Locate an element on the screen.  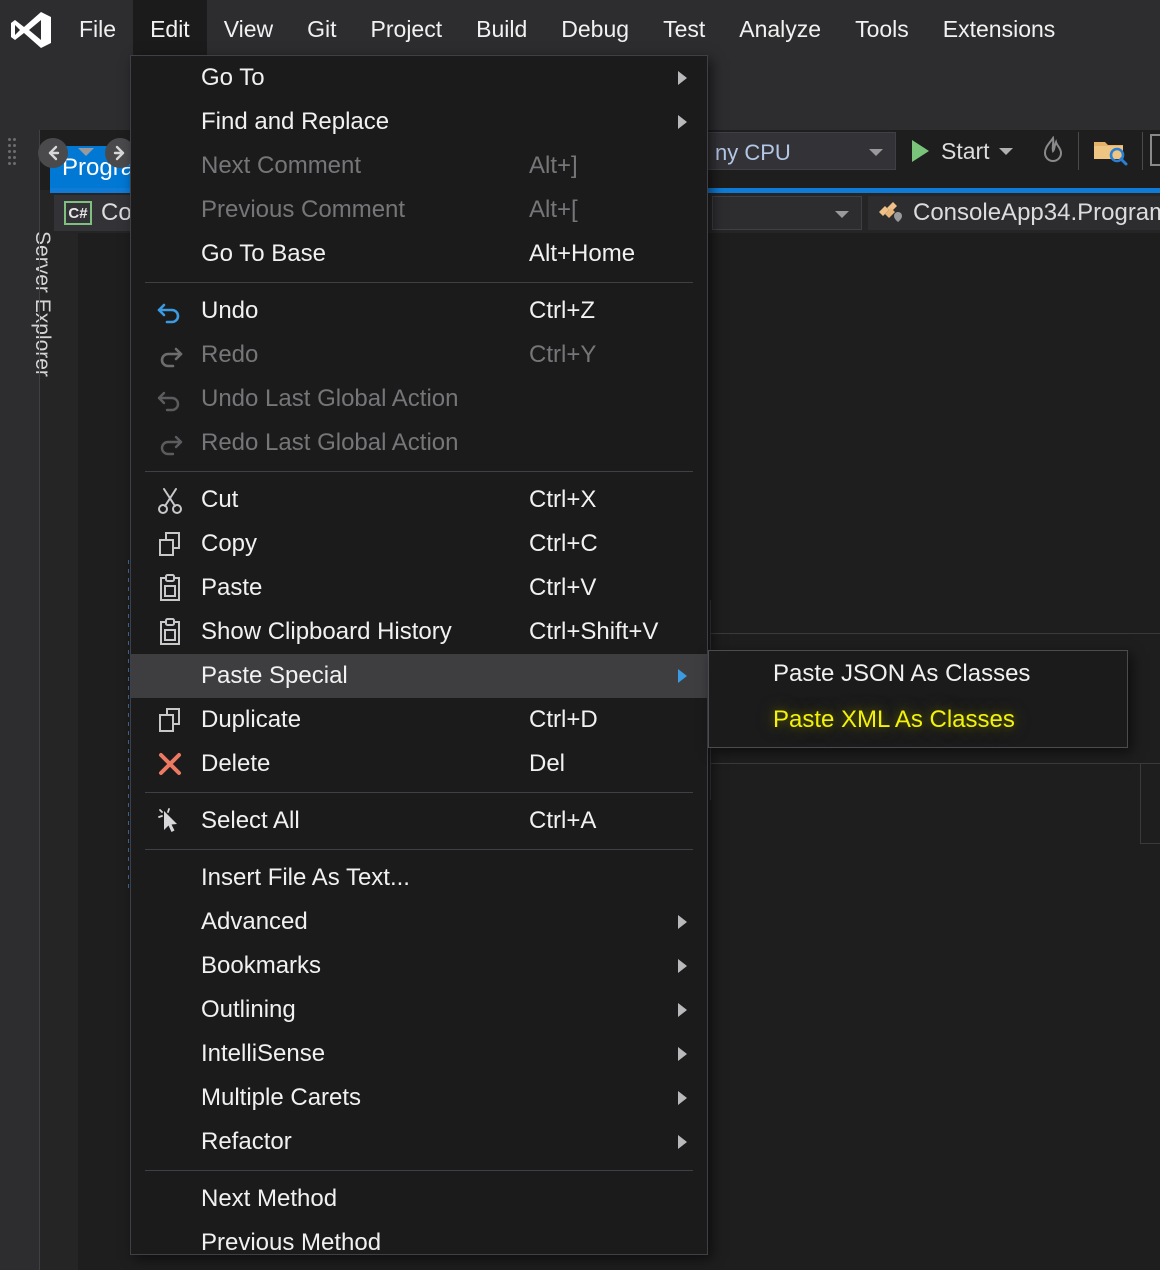
menu-item-label: Find and Replace is located at coordinates (295, 121).